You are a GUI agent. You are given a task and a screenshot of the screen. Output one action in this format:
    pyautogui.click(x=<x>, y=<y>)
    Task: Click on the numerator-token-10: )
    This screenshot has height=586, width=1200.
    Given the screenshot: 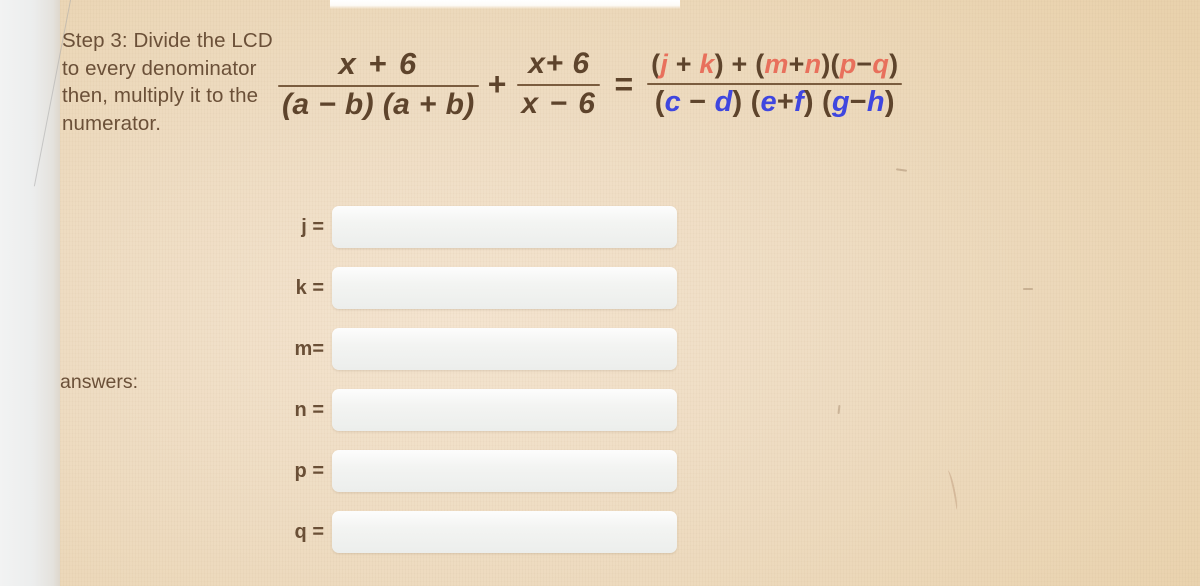 What is the action you would take?
    pyautogui.click(x=826, y=63)
    